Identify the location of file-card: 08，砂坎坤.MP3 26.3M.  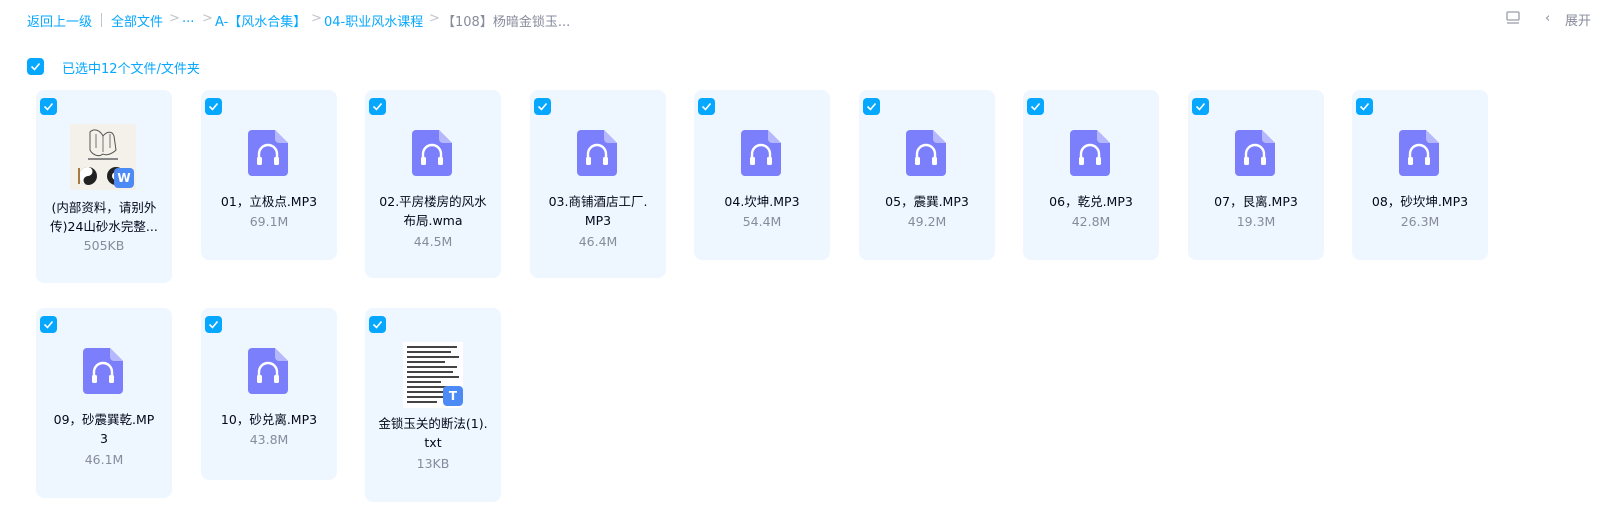
(1420, 175).